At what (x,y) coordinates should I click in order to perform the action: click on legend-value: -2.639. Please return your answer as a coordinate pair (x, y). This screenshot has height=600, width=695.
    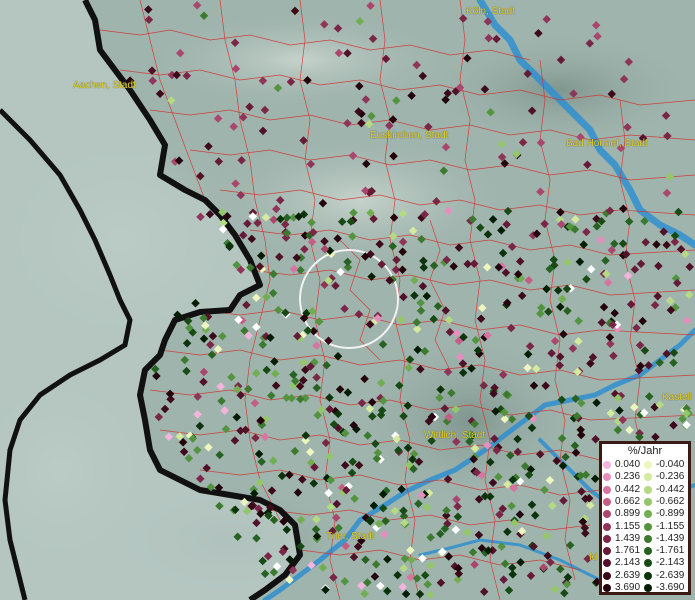
    Looking at the image, I should click on (670, 575).